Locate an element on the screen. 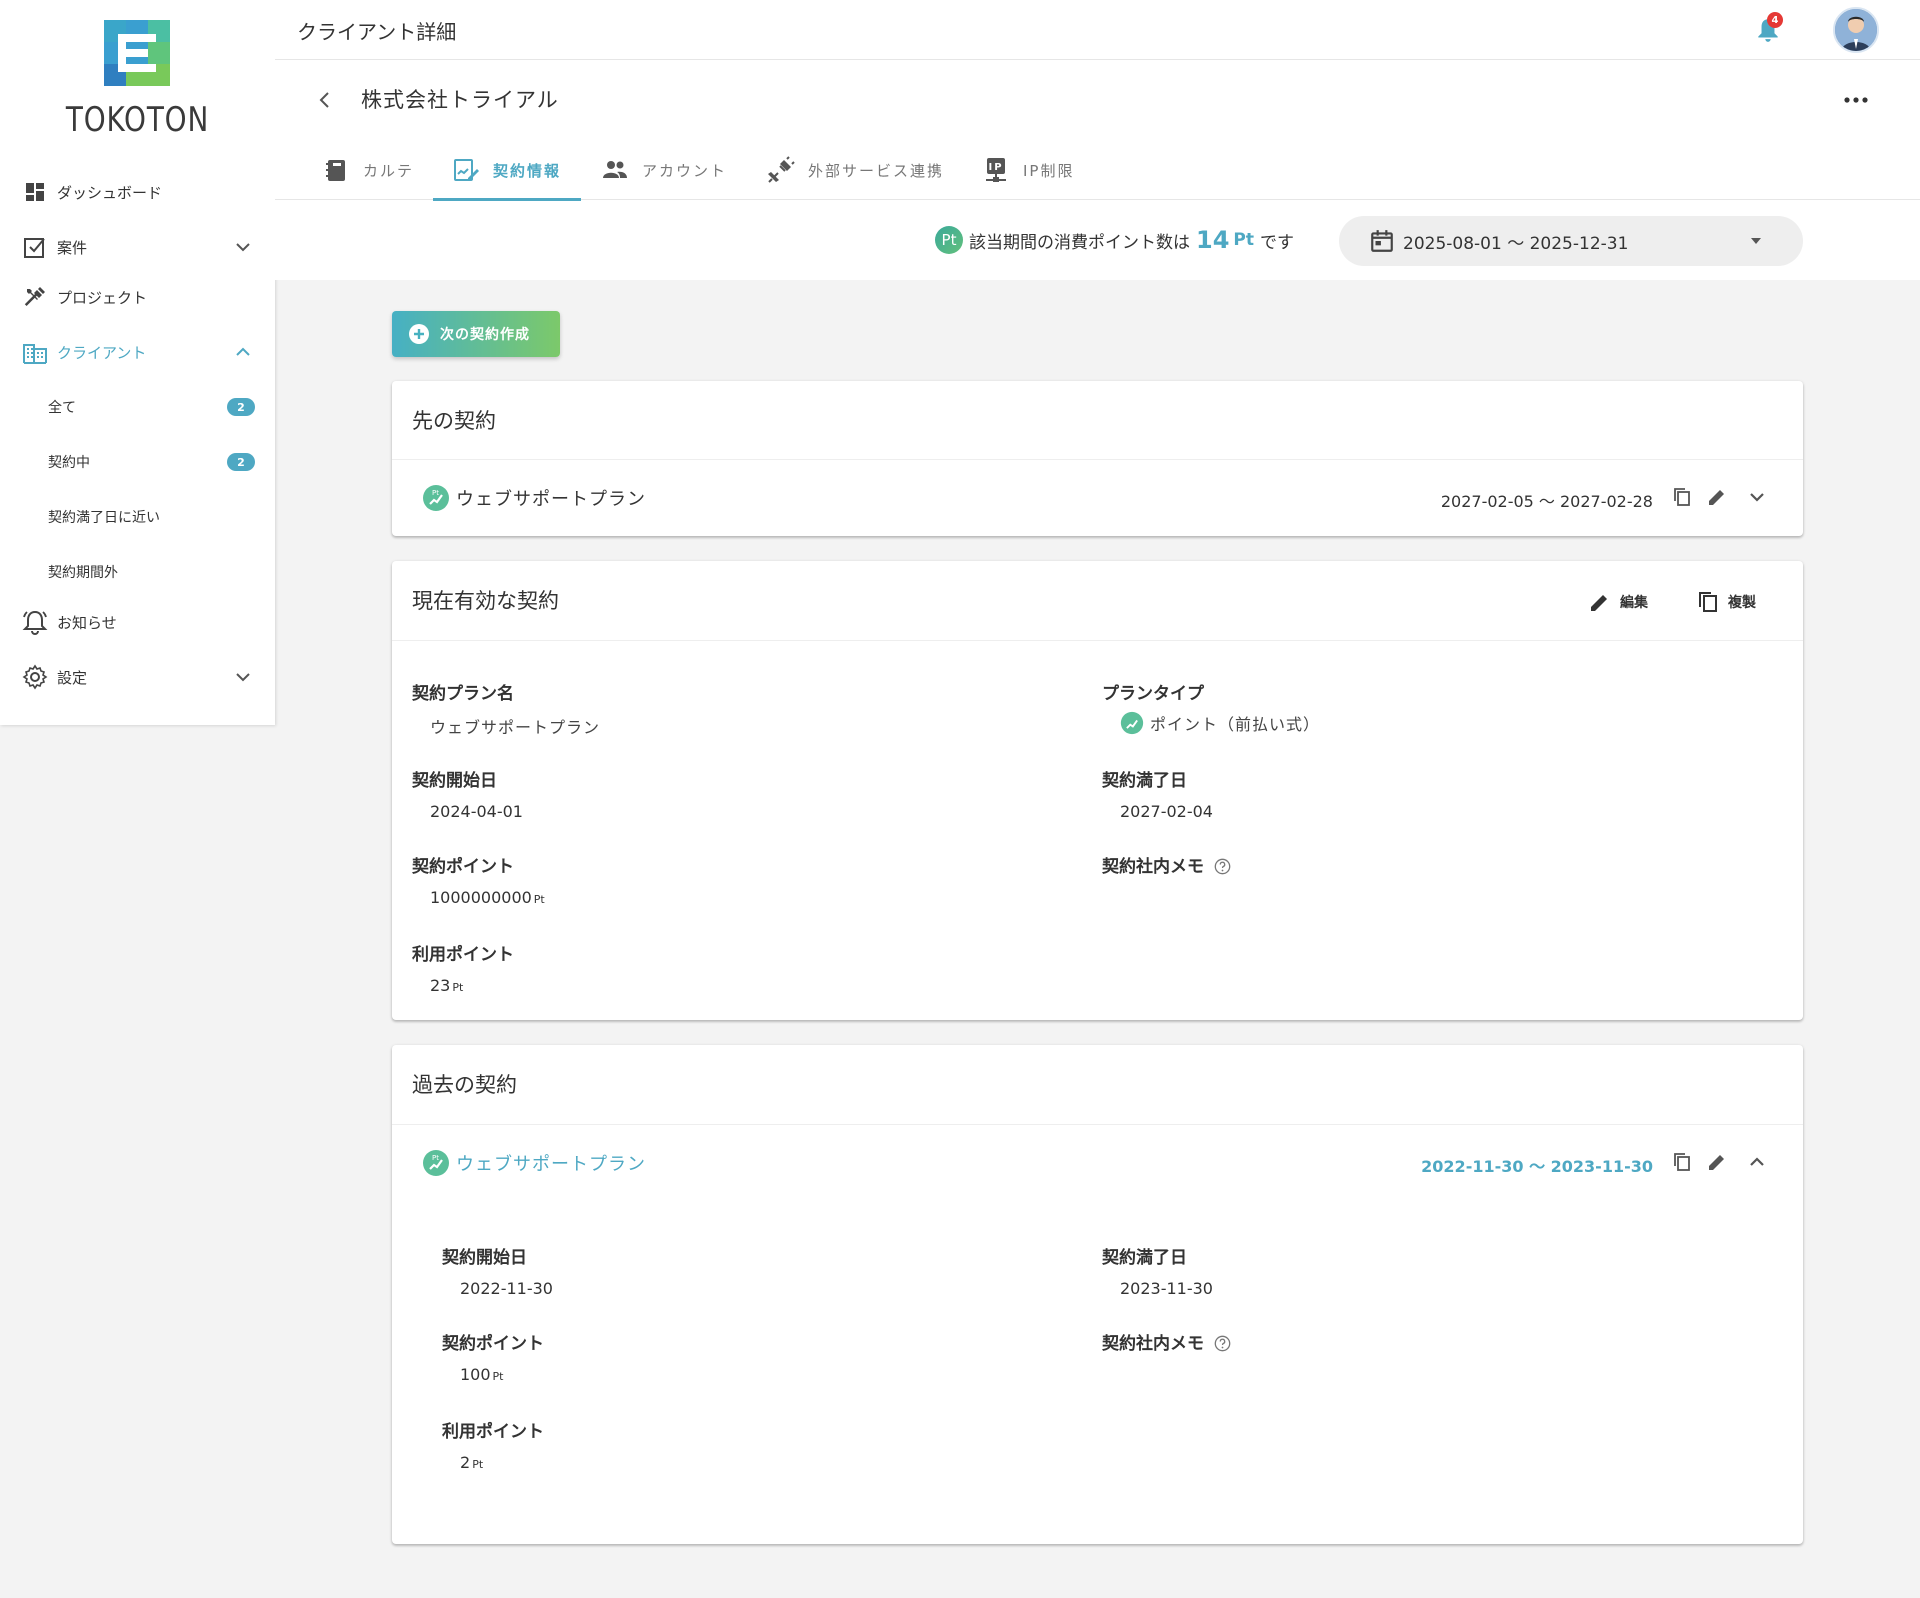 The image size is (1920, 1598). add-circle-icon is located at coordinates (419, 334).